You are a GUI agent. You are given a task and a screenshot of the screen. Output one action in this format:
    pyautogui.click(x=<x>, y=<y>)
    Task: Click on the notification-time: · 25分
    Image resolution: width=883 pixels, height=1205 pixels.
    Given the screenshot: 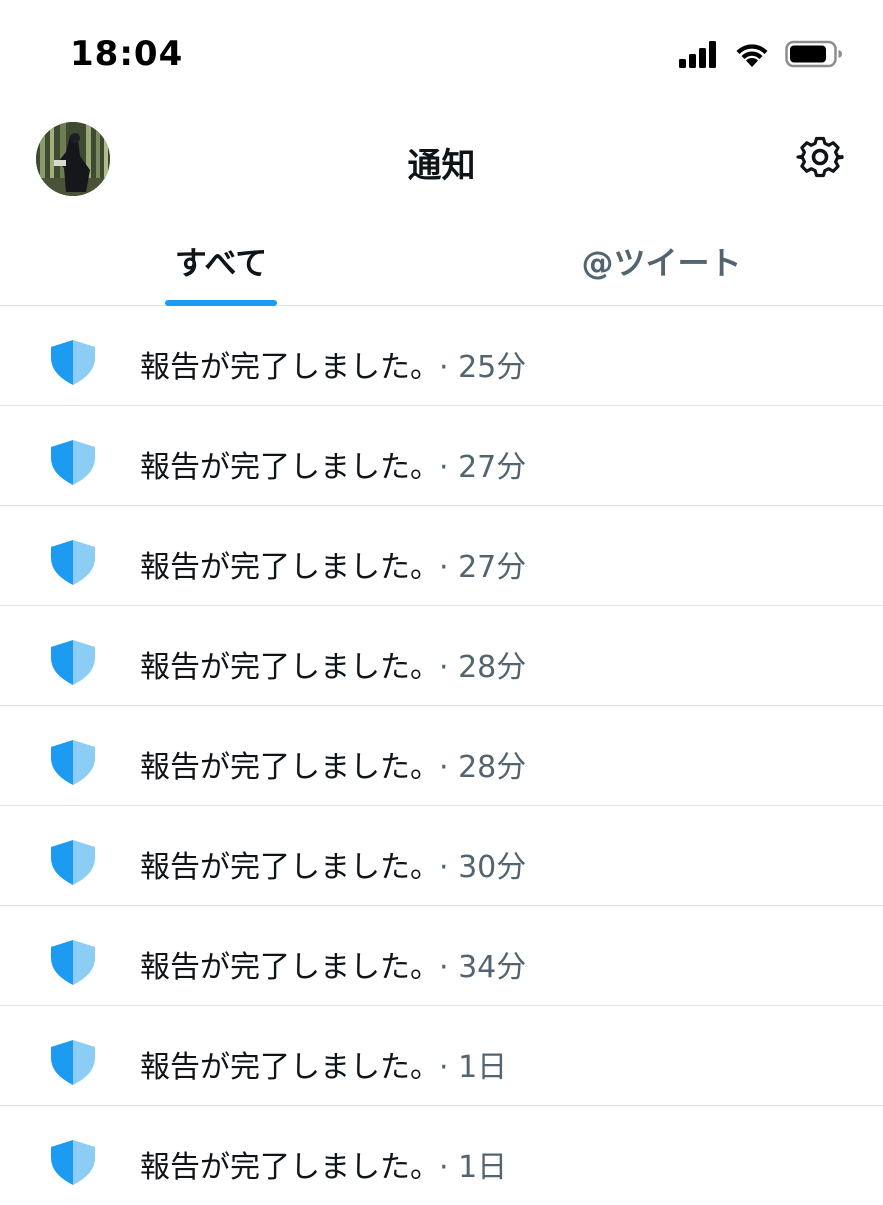 What is the action you would take?
    pyautogui.click(x=483, y=367)
    